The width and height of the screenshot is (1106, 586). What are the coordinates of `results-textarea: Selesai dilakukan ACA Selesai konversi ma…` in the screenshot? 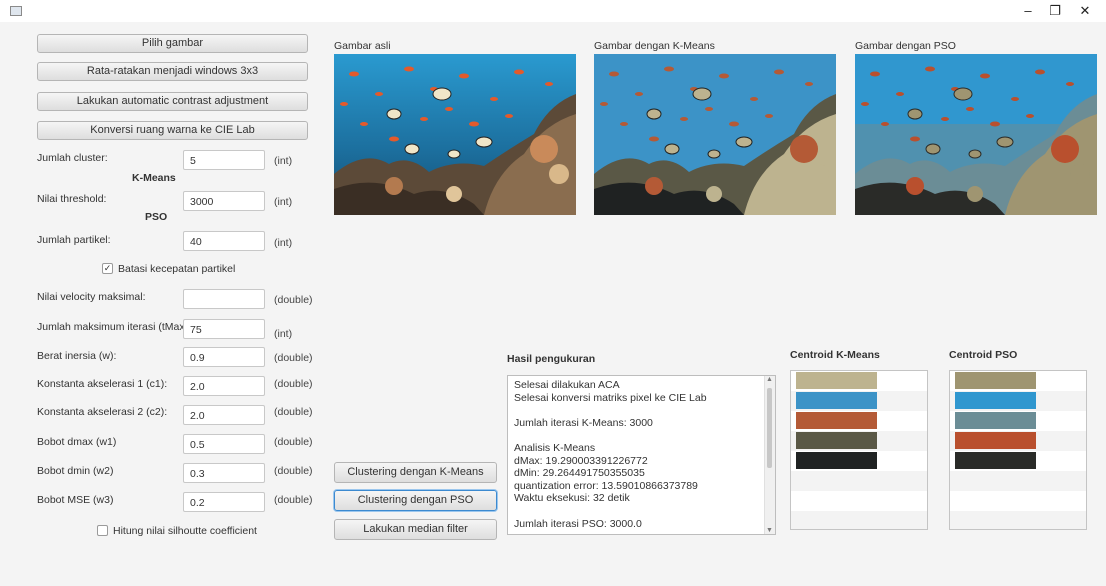 It's located at (641, 455).